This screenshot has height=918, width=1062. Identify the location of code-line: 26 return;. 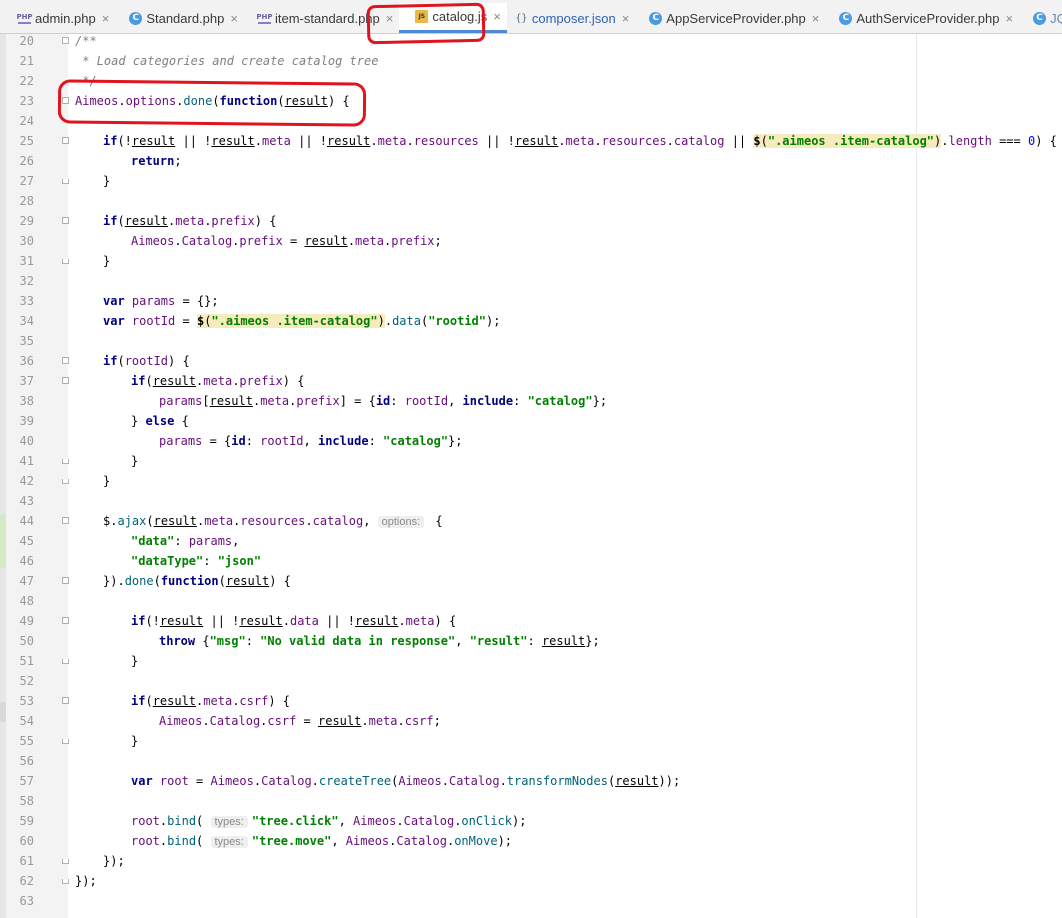
(531, 161).